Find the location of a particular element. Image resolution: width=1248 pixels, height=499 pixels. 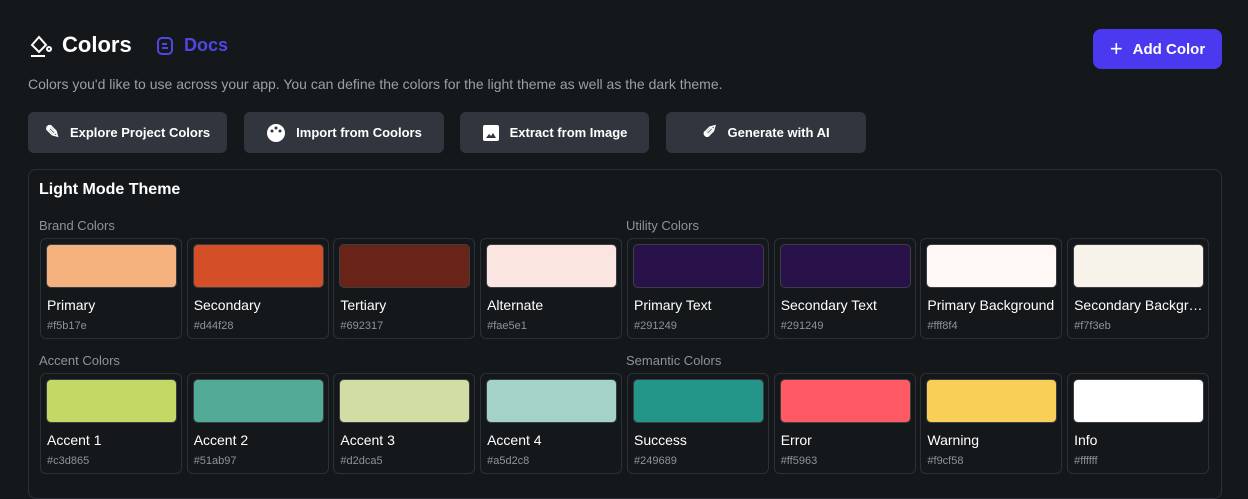

color-hex: #f7f3eb is located at coordinates (1092, 326).